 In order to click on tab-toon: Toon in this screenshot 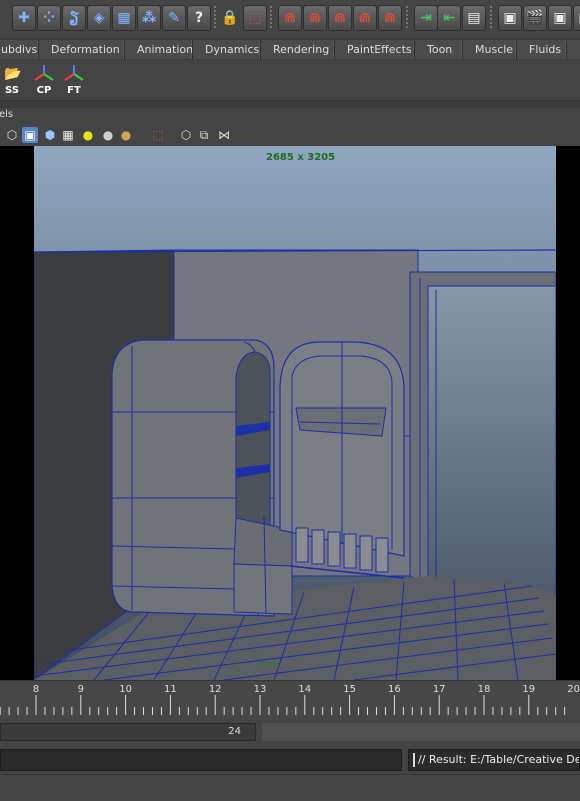, I will do `click(438, 49)`.